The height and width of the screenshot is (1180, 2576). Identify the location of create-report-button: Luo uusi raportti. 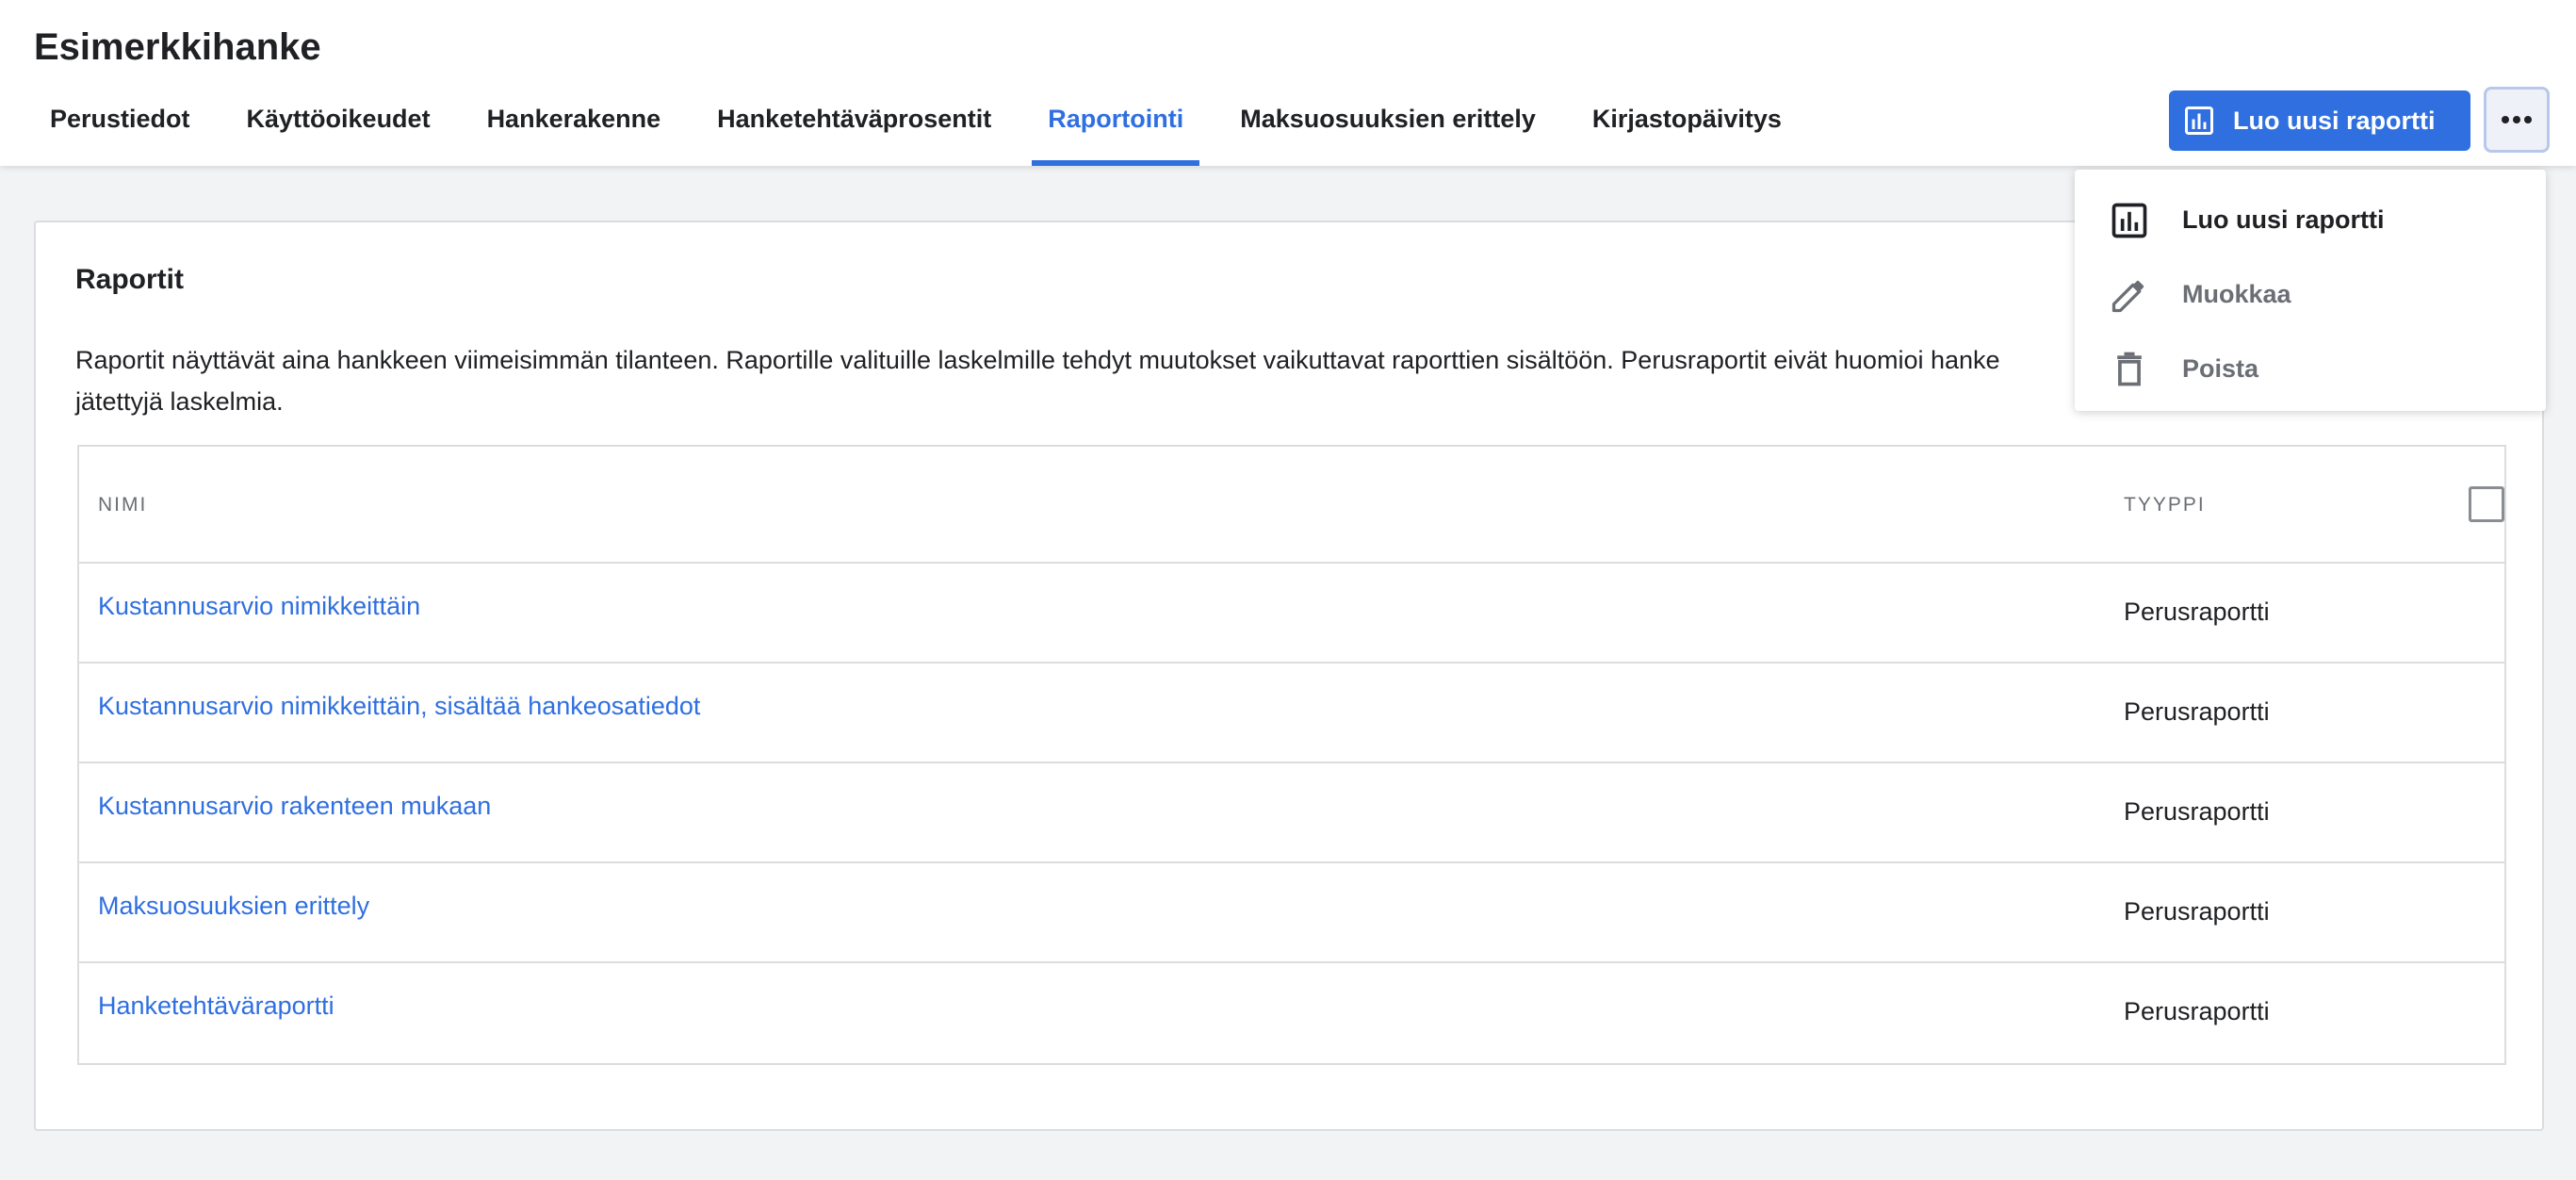
(2319, 120).